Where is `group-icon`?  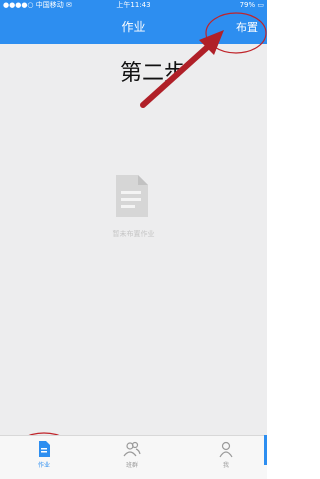
group-icon is located at coordinates (132, 449).